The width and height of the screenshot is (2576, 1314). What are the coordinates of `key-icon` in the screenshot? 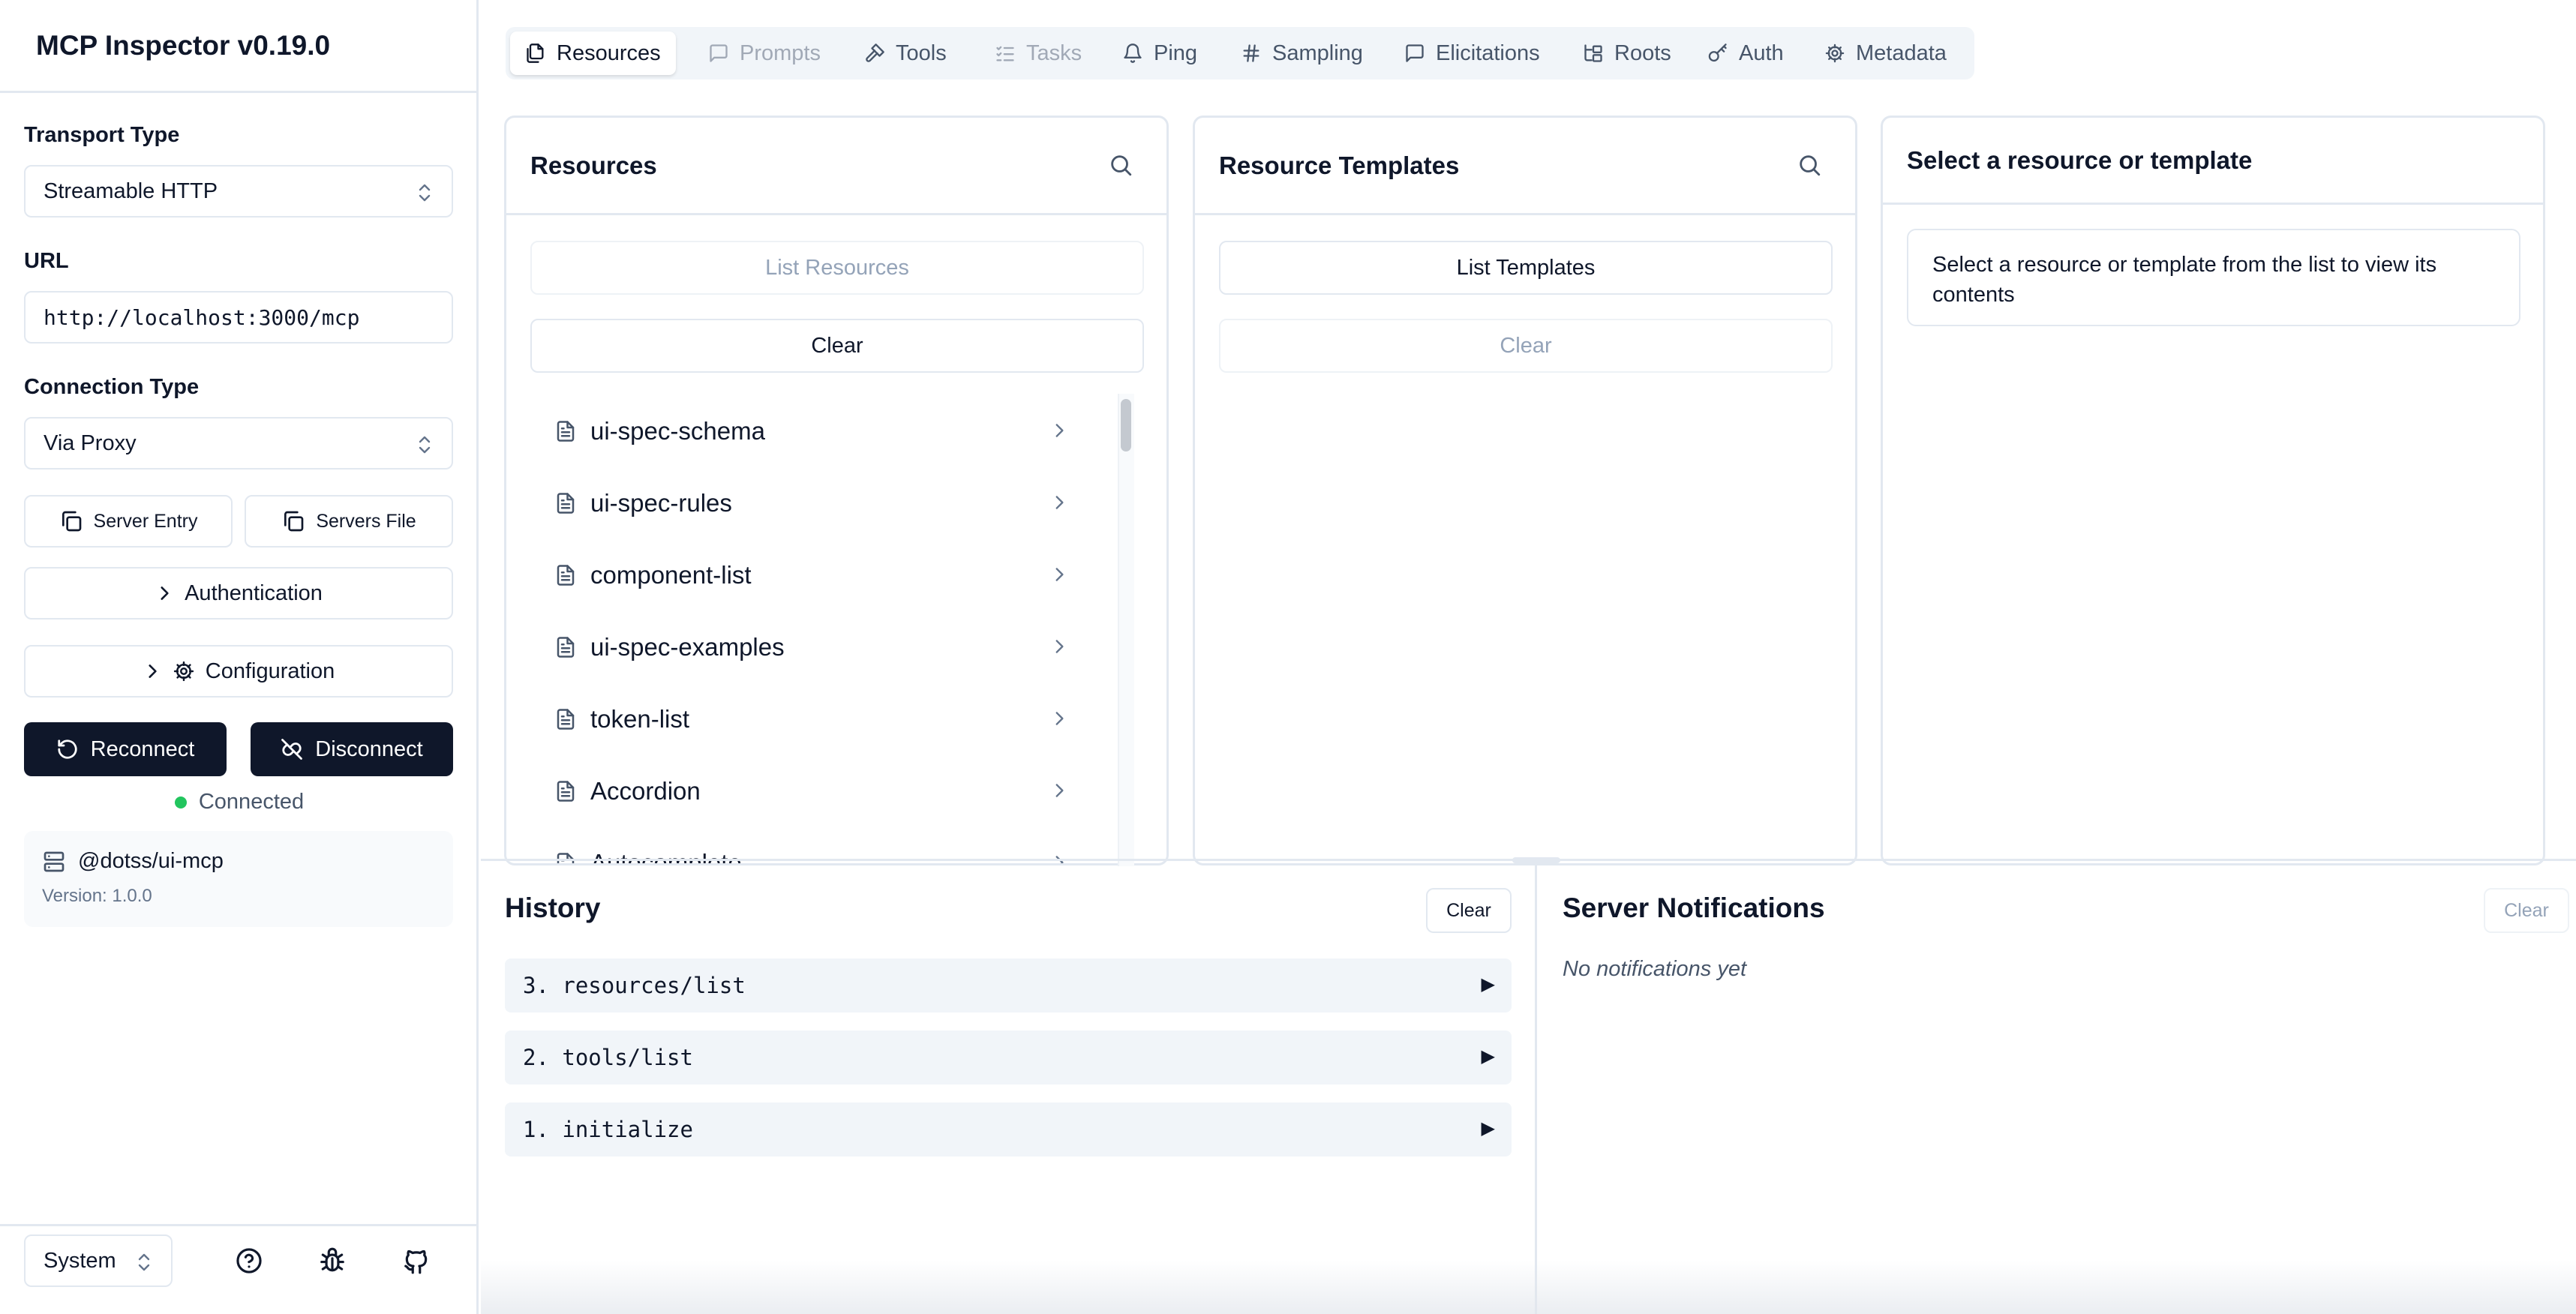 It's located at (1717, 53).